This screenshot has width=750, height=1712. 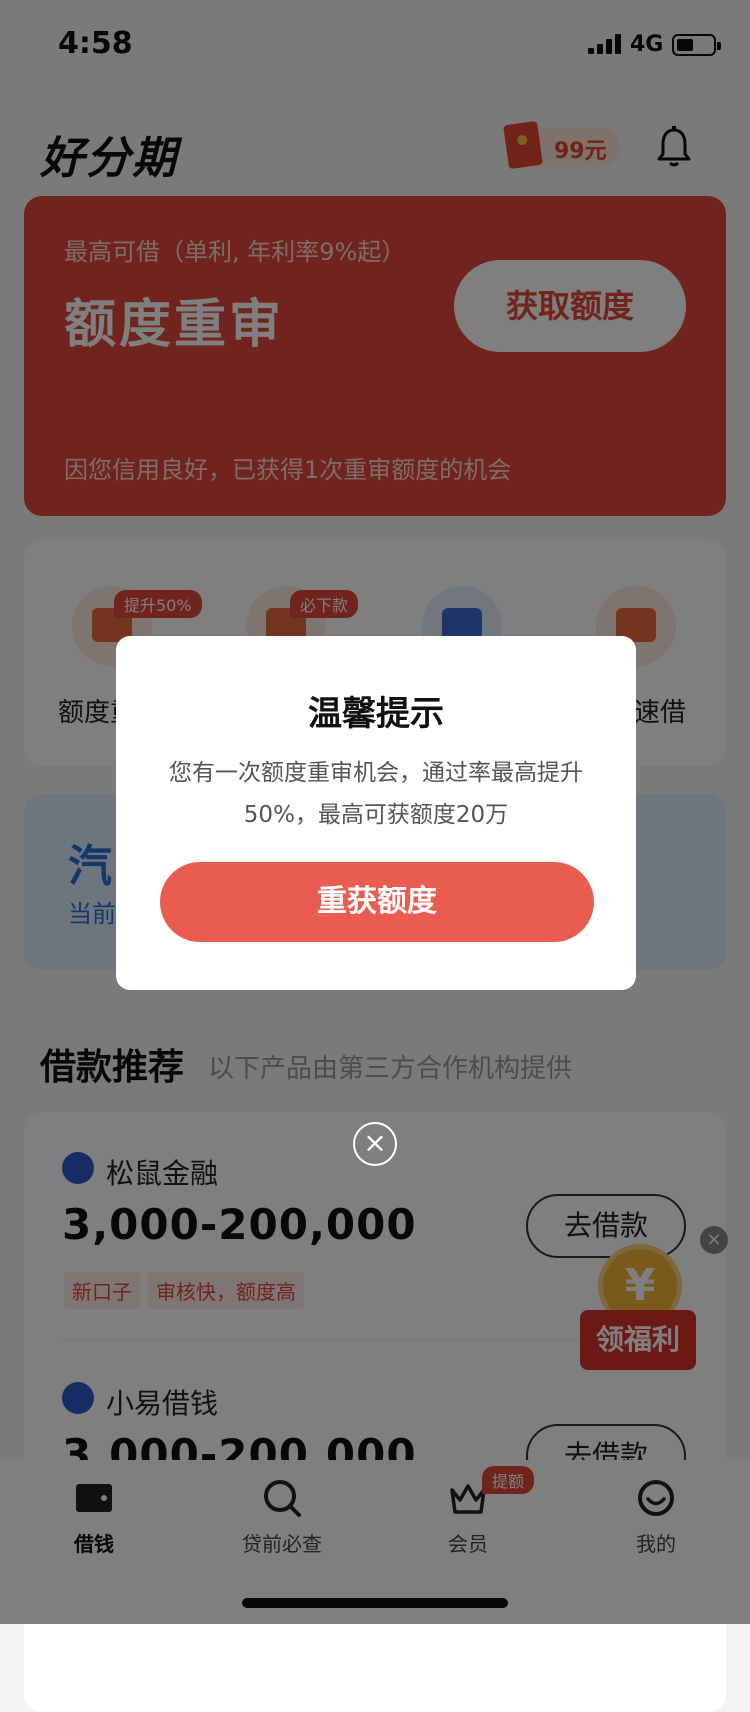 I want to click on regain-credit-button: 重获额度, so click(x=377, y=902).